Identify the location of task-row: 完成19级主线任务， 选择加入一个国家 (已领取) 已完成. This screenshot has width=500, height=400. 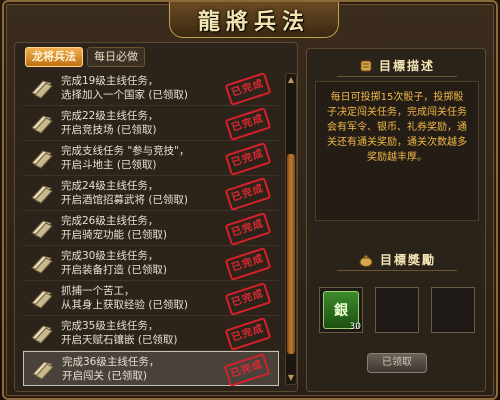
(151, 88).